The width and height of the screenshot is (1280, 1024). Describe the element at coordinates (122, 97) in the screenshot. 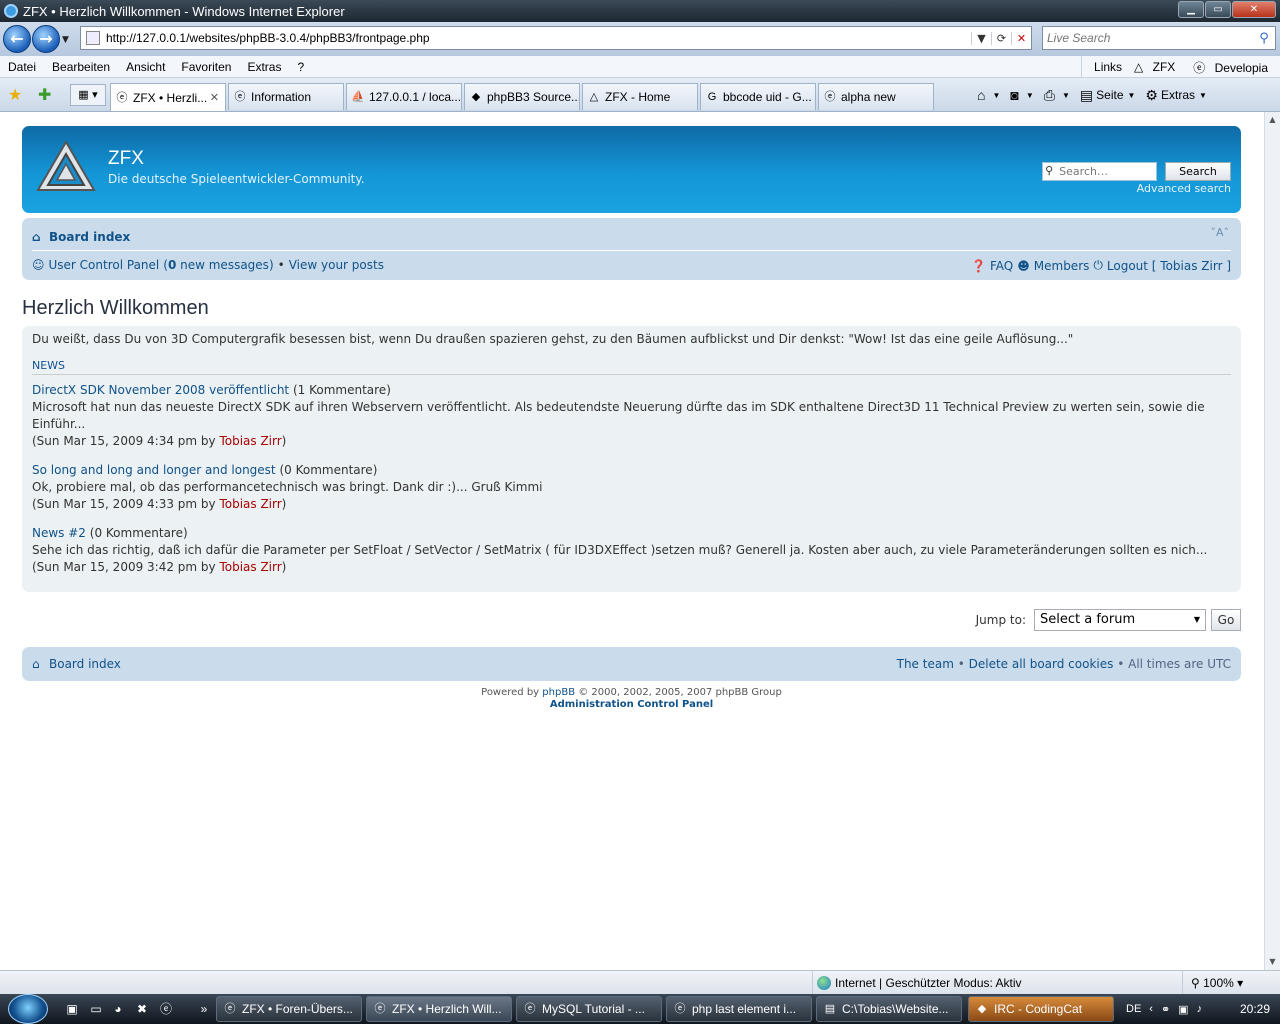

I see `zfx-favicon-icon: ⓔ` at that location.